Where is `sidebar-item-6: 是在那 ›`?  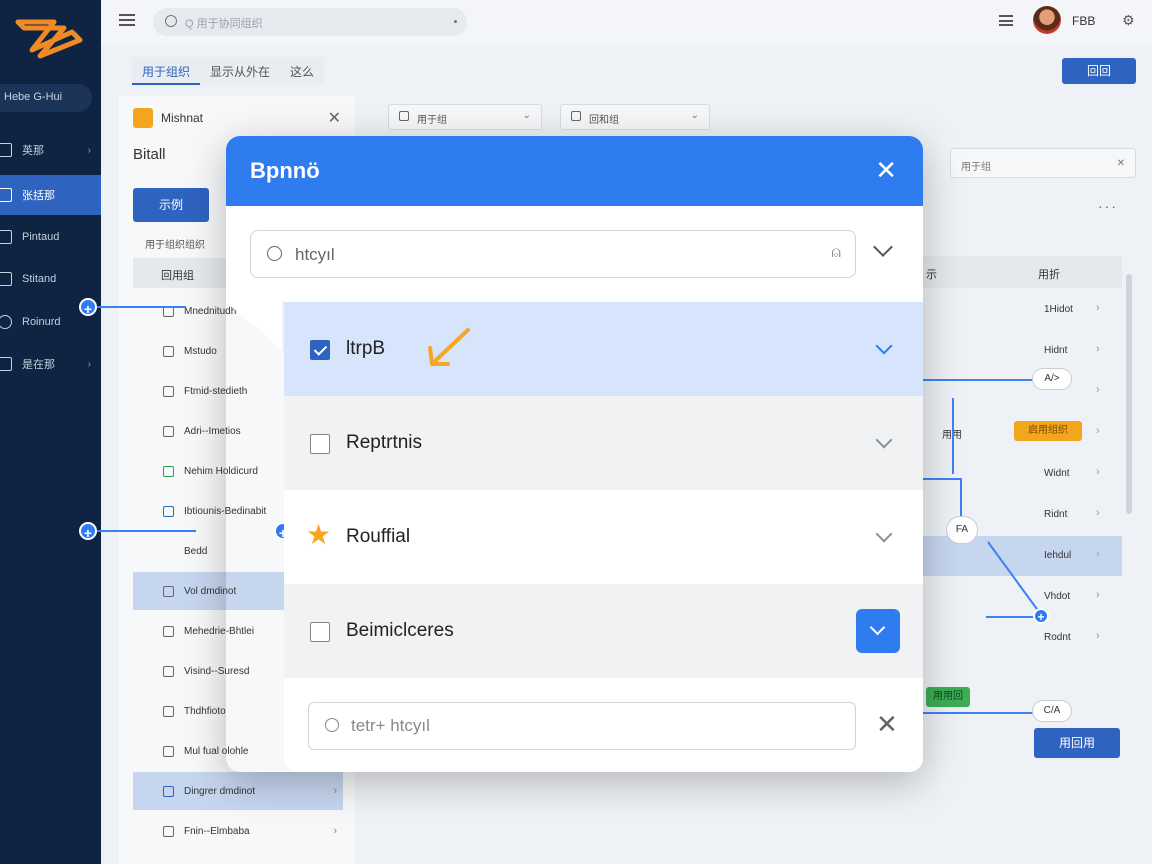
sidebar-item-6: 是在那 › is located at coordinates (50, 364).